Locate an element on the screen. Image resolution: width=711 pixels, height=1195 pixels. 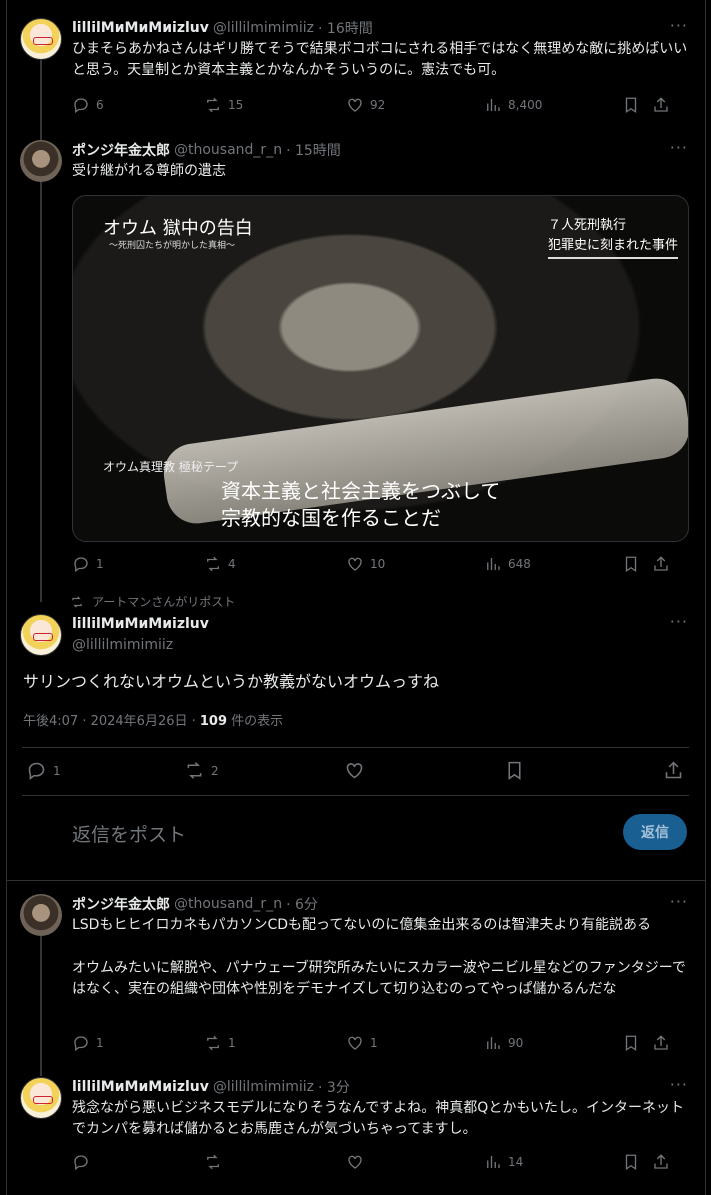
repost-button: 15 is located at coordinates (223, 105).